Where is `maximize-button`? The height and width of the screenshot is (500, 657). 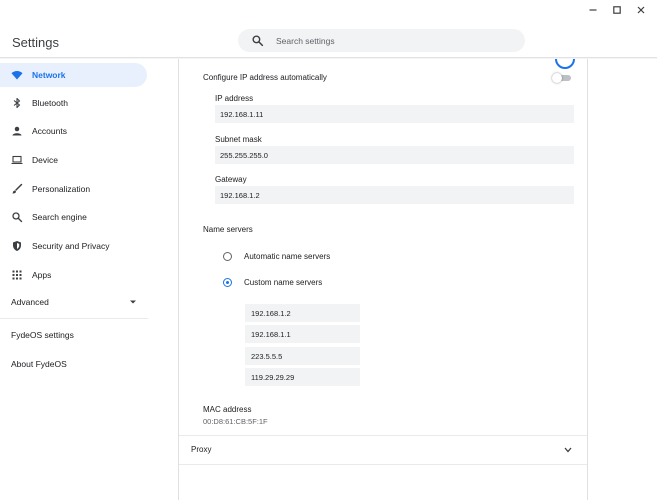
maximize-button is located at coordinates (617, 10).